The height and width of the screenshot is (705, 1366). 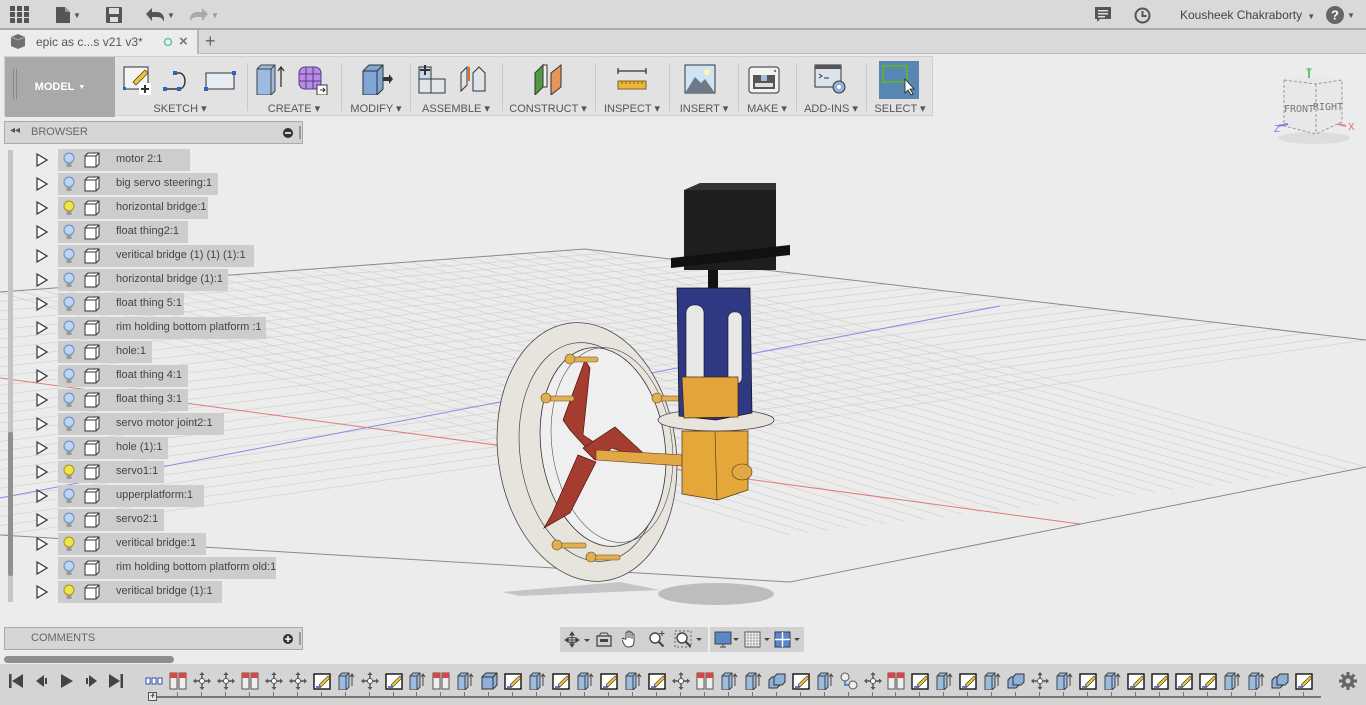 I want to click on horizontal-scrollbar, so click(x=89, y=659).